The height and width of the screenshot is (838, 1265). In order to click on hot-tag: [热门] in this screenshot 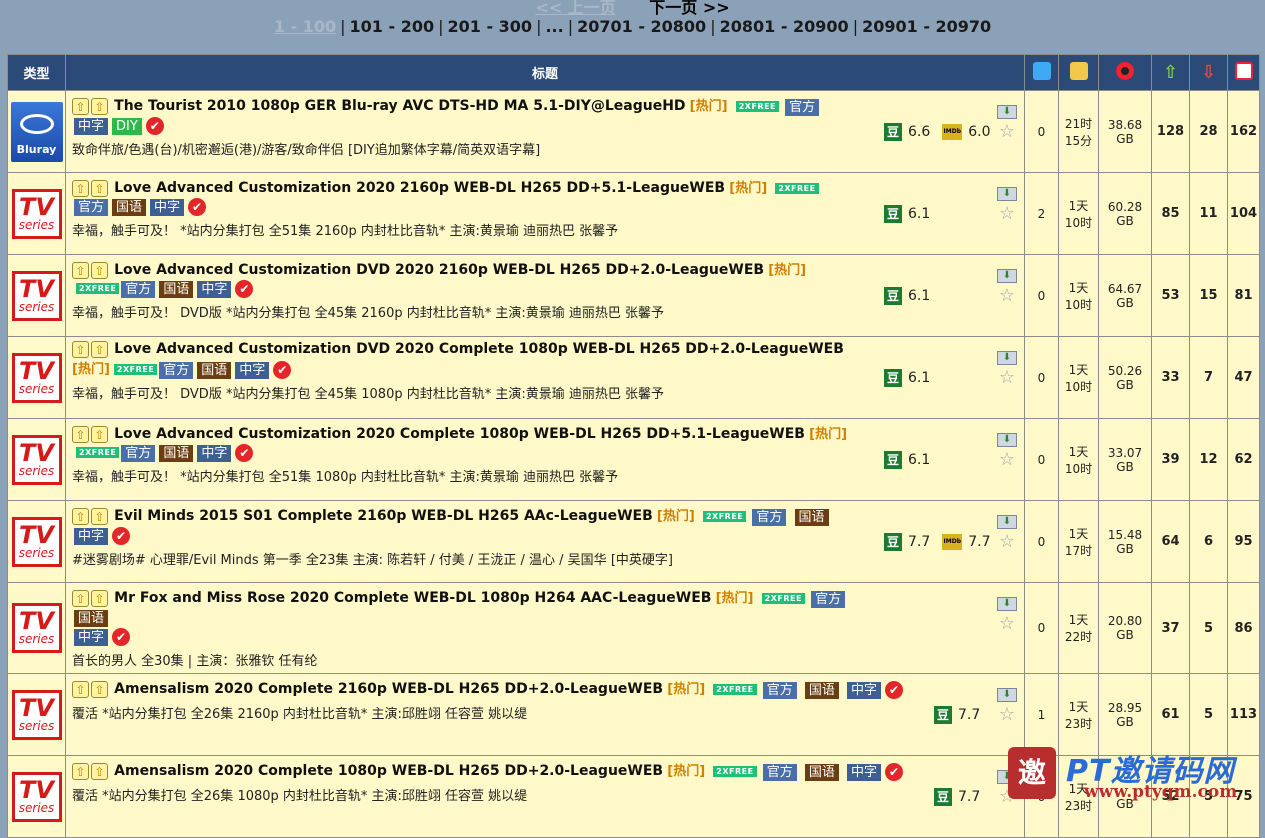, I will do `click(828, 434)`.